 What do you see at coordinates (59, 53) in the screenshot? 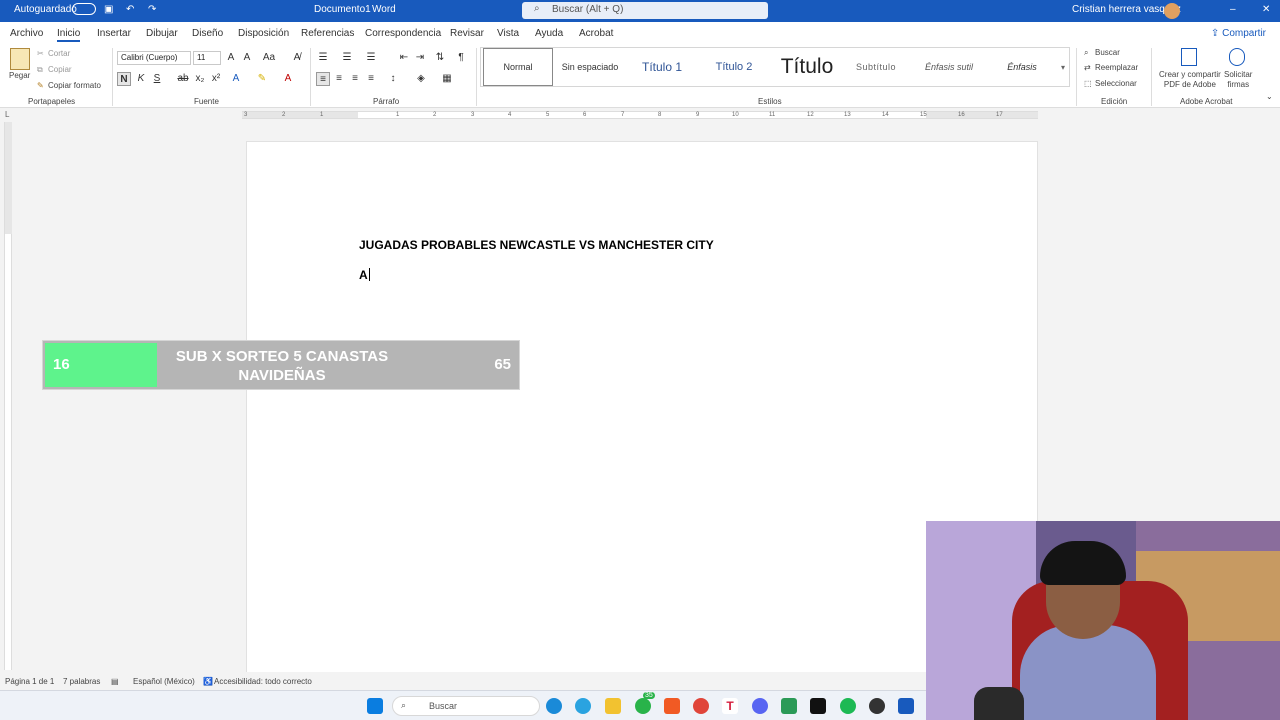
I see `cut-button: Cortar` at bounding box center [59, 53].